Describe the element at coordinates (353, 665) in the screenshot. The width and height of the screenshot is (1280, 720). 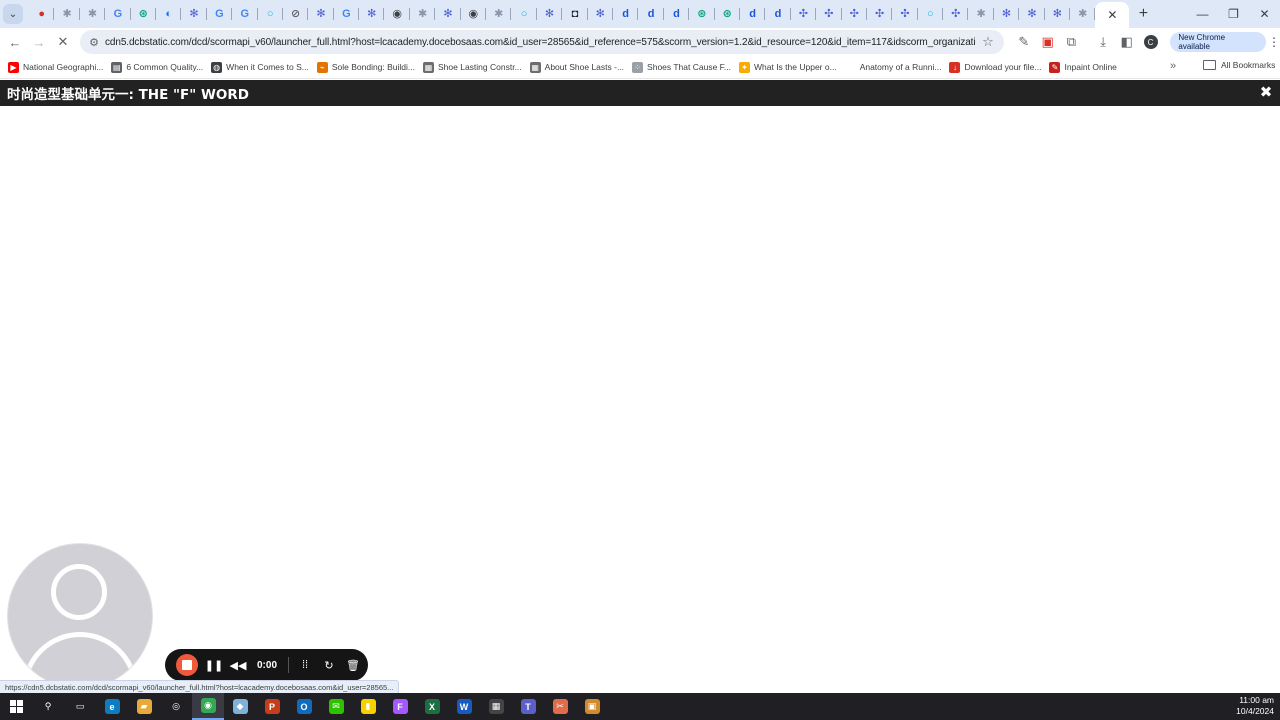
I see `delete-button: 🗑` at that location.